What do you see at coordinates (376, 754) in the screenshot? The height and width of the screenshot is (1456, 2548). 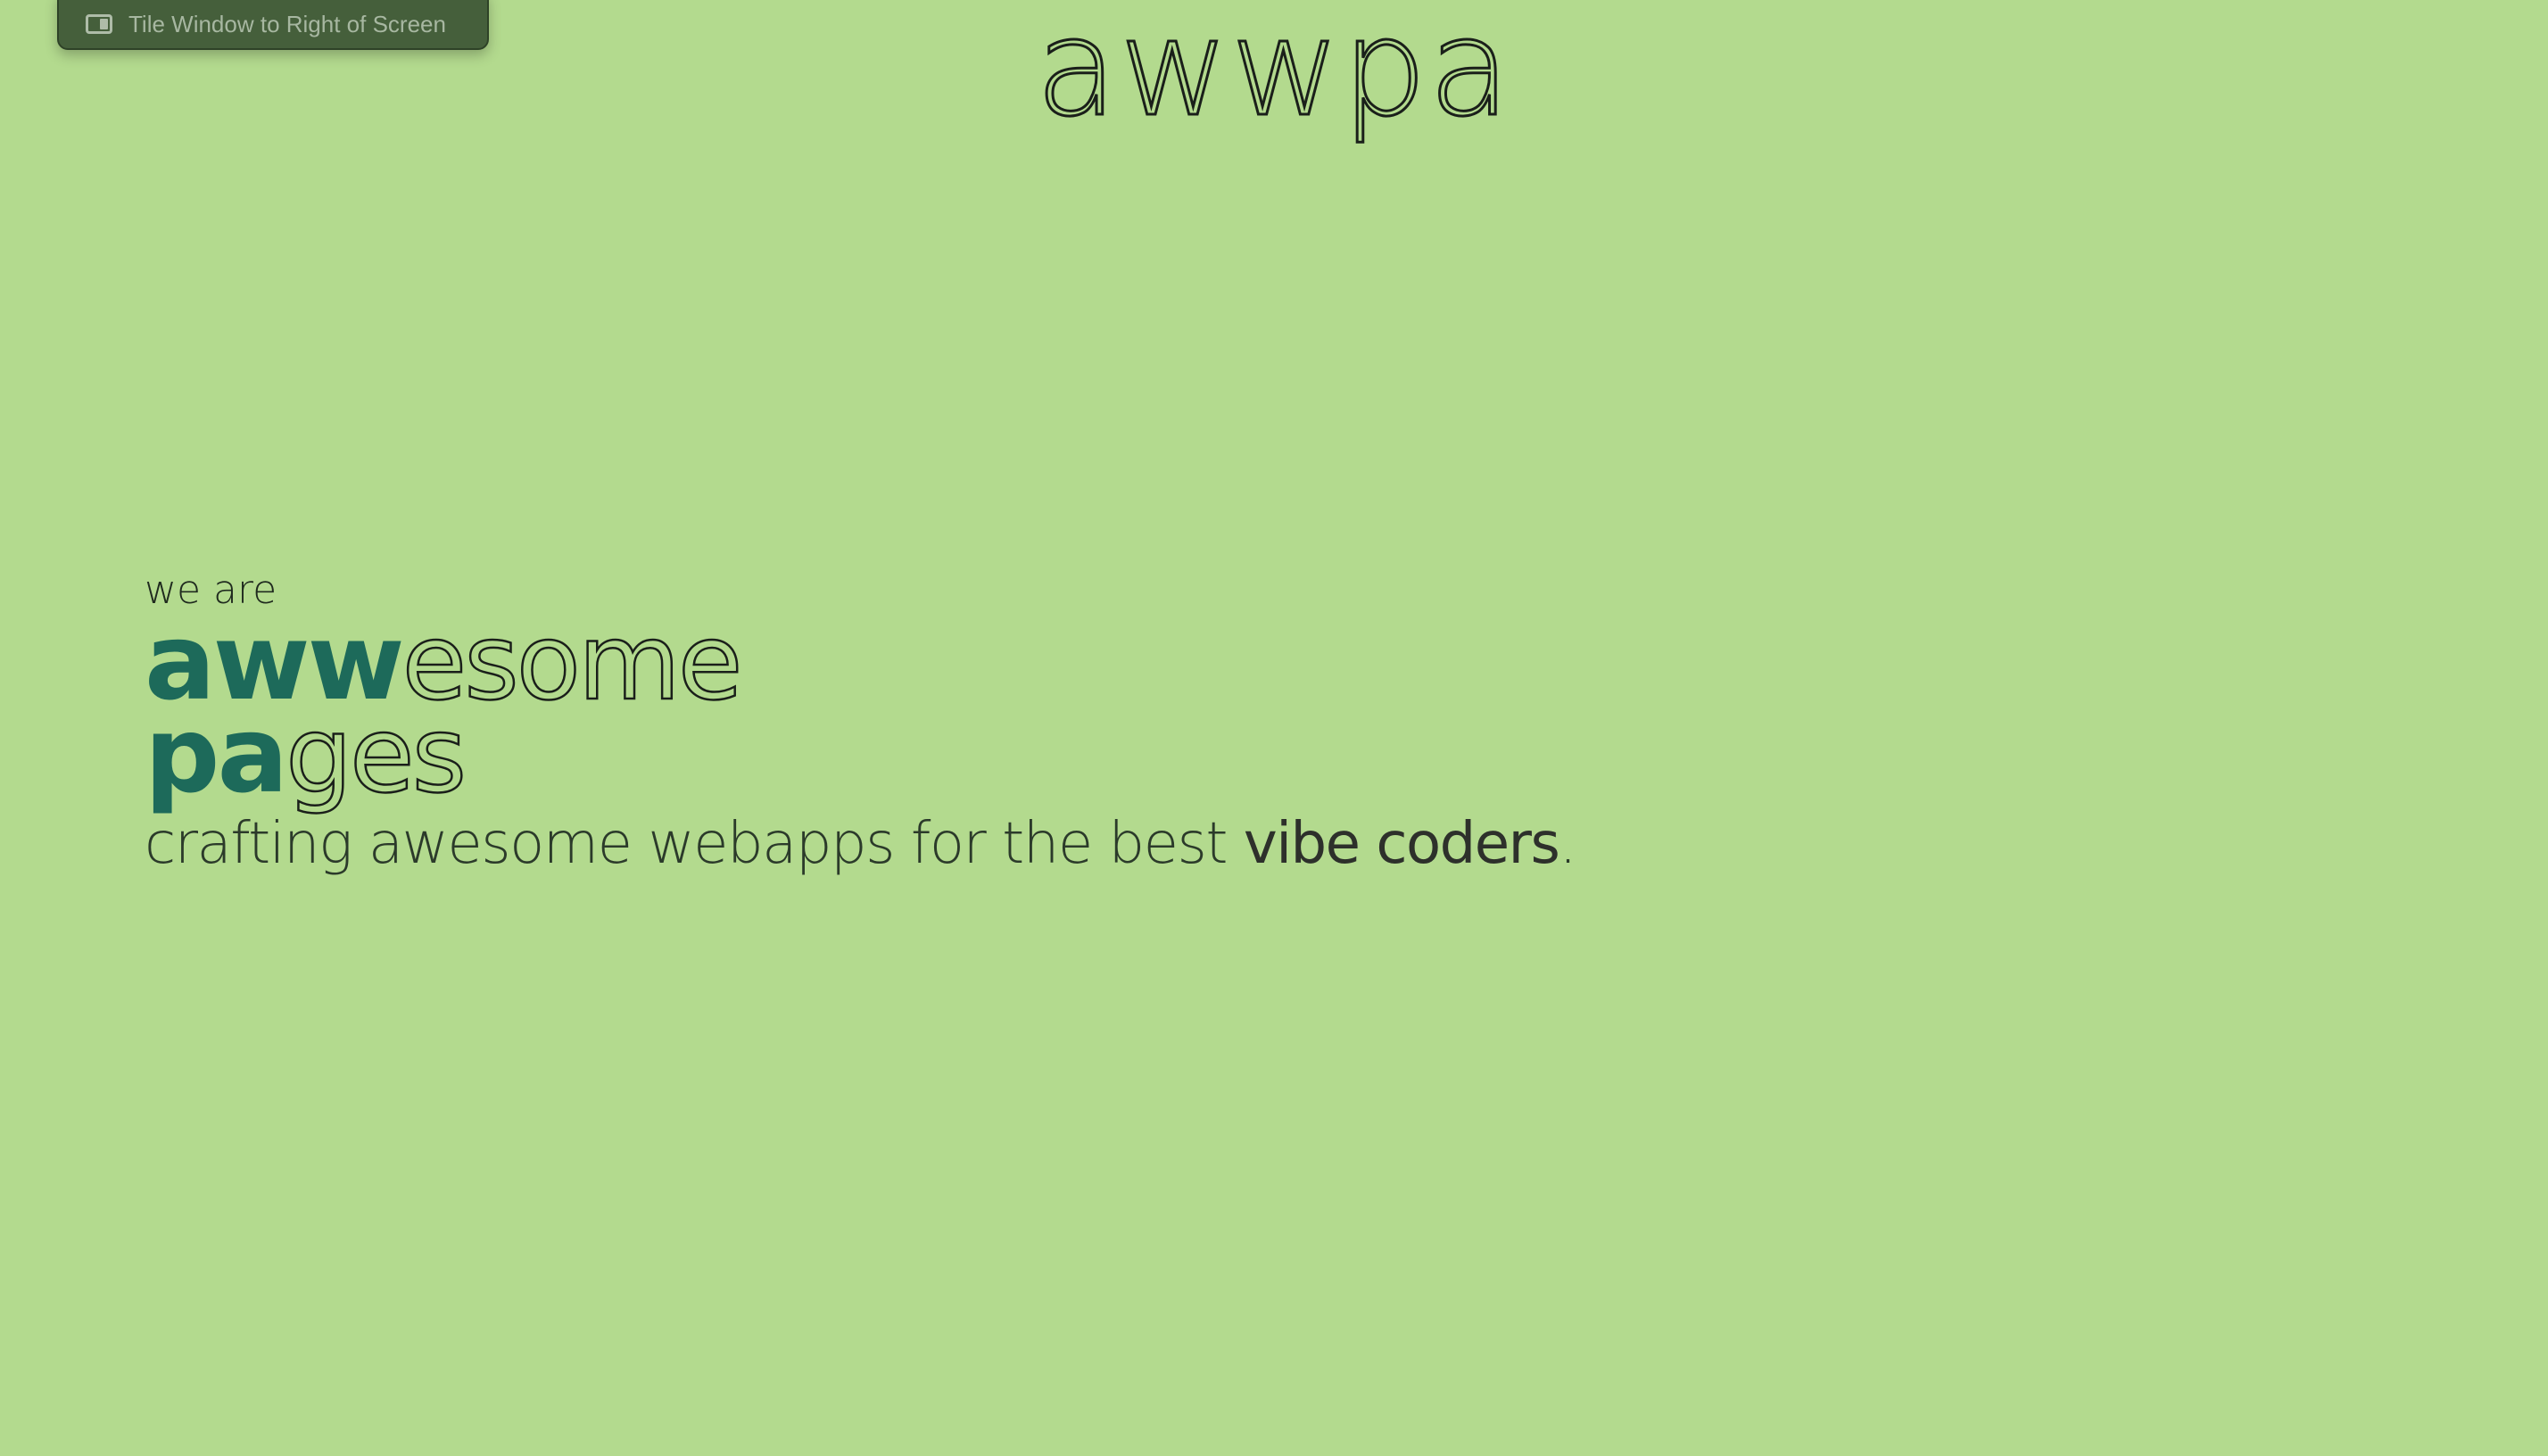 I see `hero-rest-ges: ges` at bounding box center [376, 754].